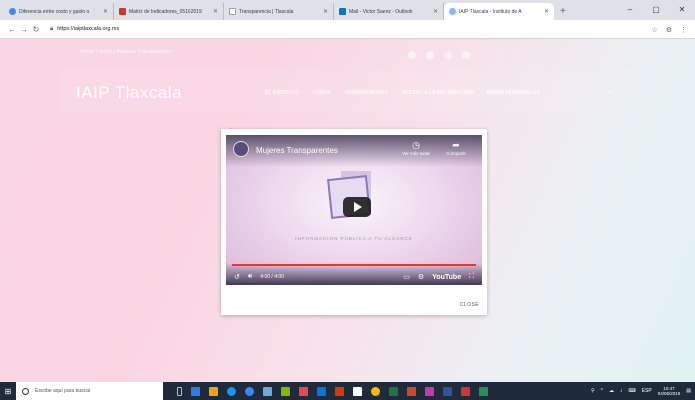 The width and height of the screenshot is (695, 400). What do you see at coordinates (421, 277) in the screenshot?
I see `settings-gear-icon: ⚙` at bounding box center [421, 277].